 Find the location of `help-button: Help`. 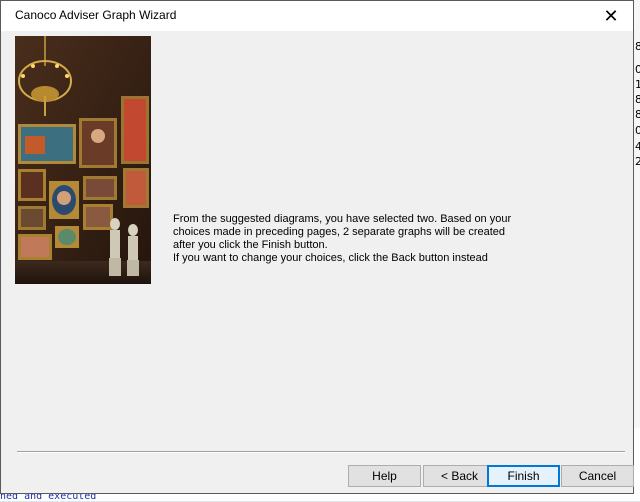

help-button: Help is located at coordinates (384, 476).